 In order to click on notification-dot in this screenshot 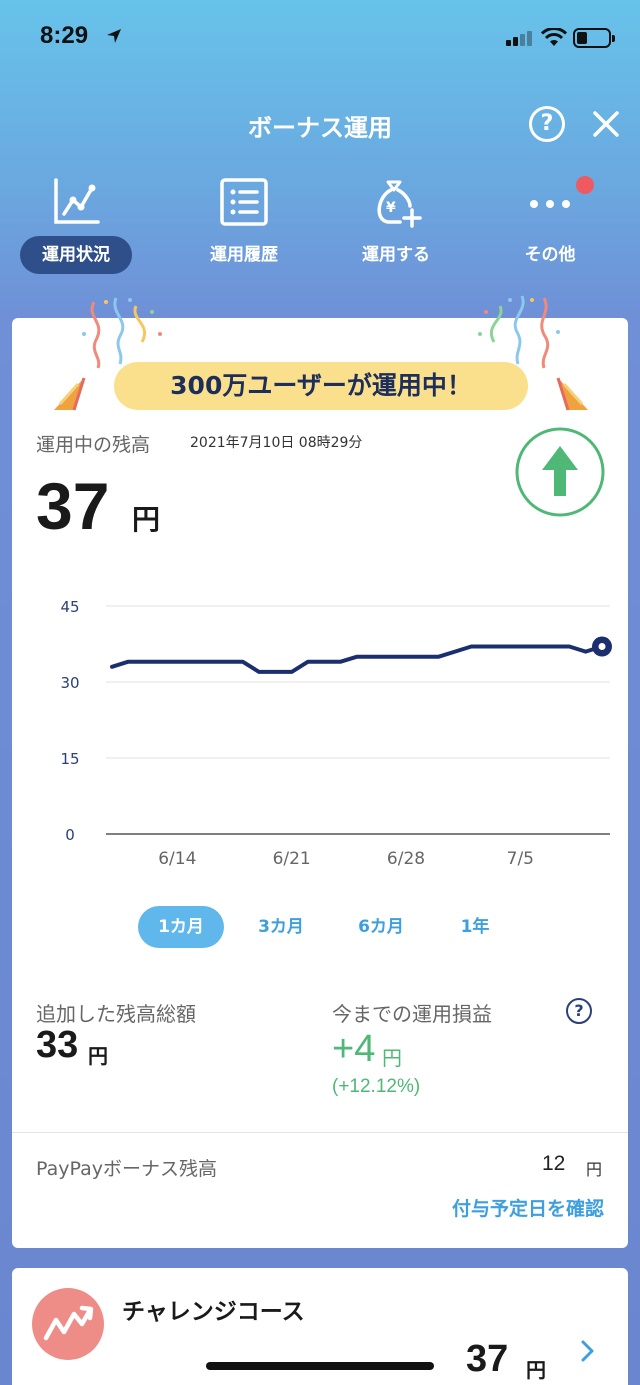, I will do `click(585, 185)`.